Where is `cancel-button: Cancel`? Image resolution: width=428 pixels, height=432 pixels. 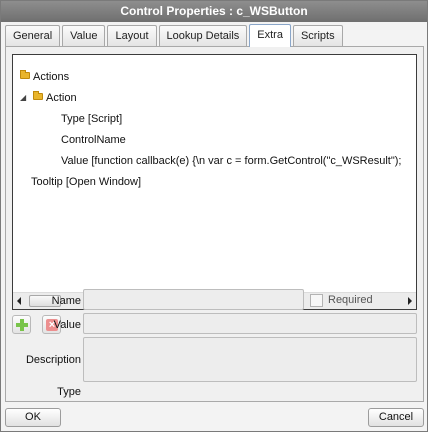 cancel-button: Cancel is located at coordinates (396, 417).